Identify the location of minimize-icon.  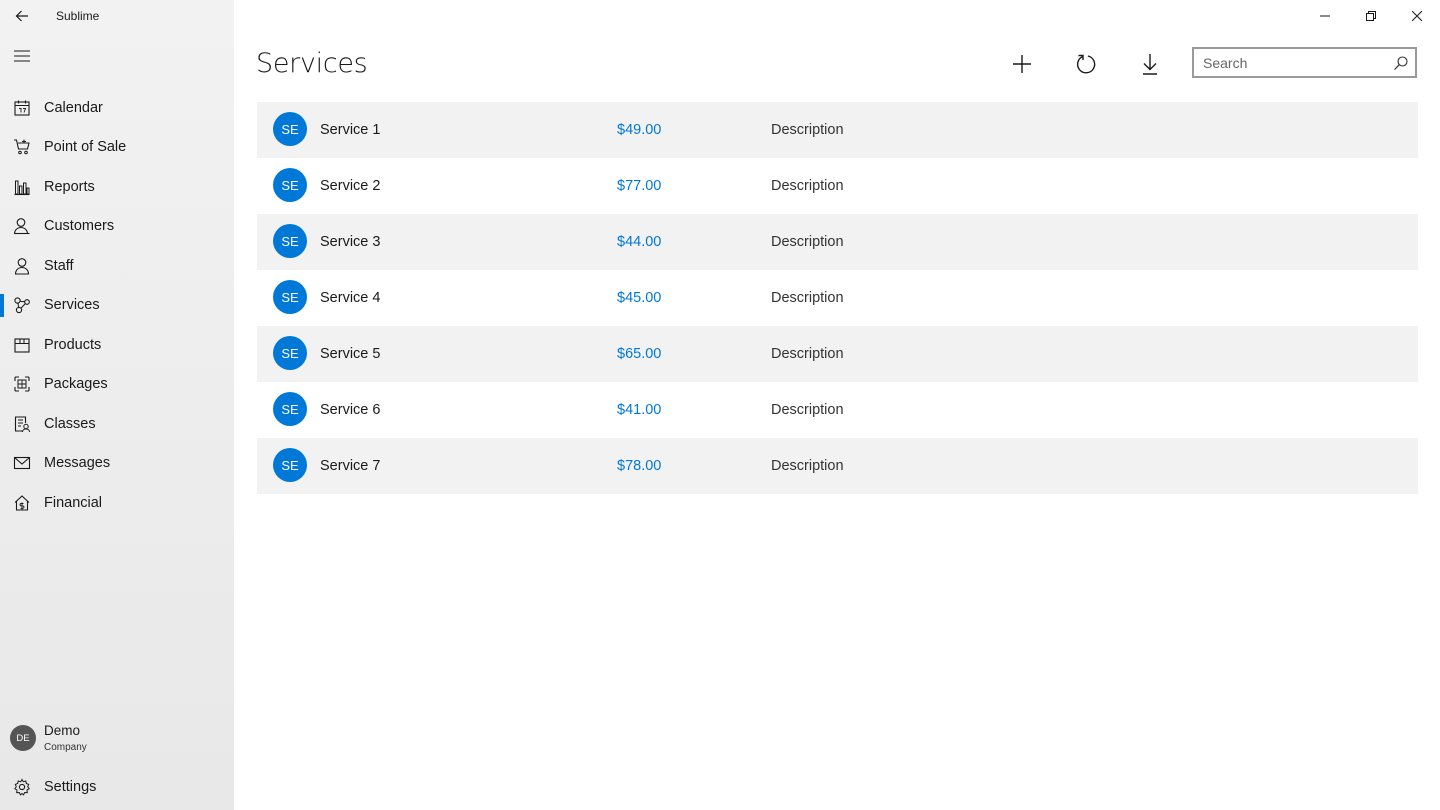
(1325, 16).